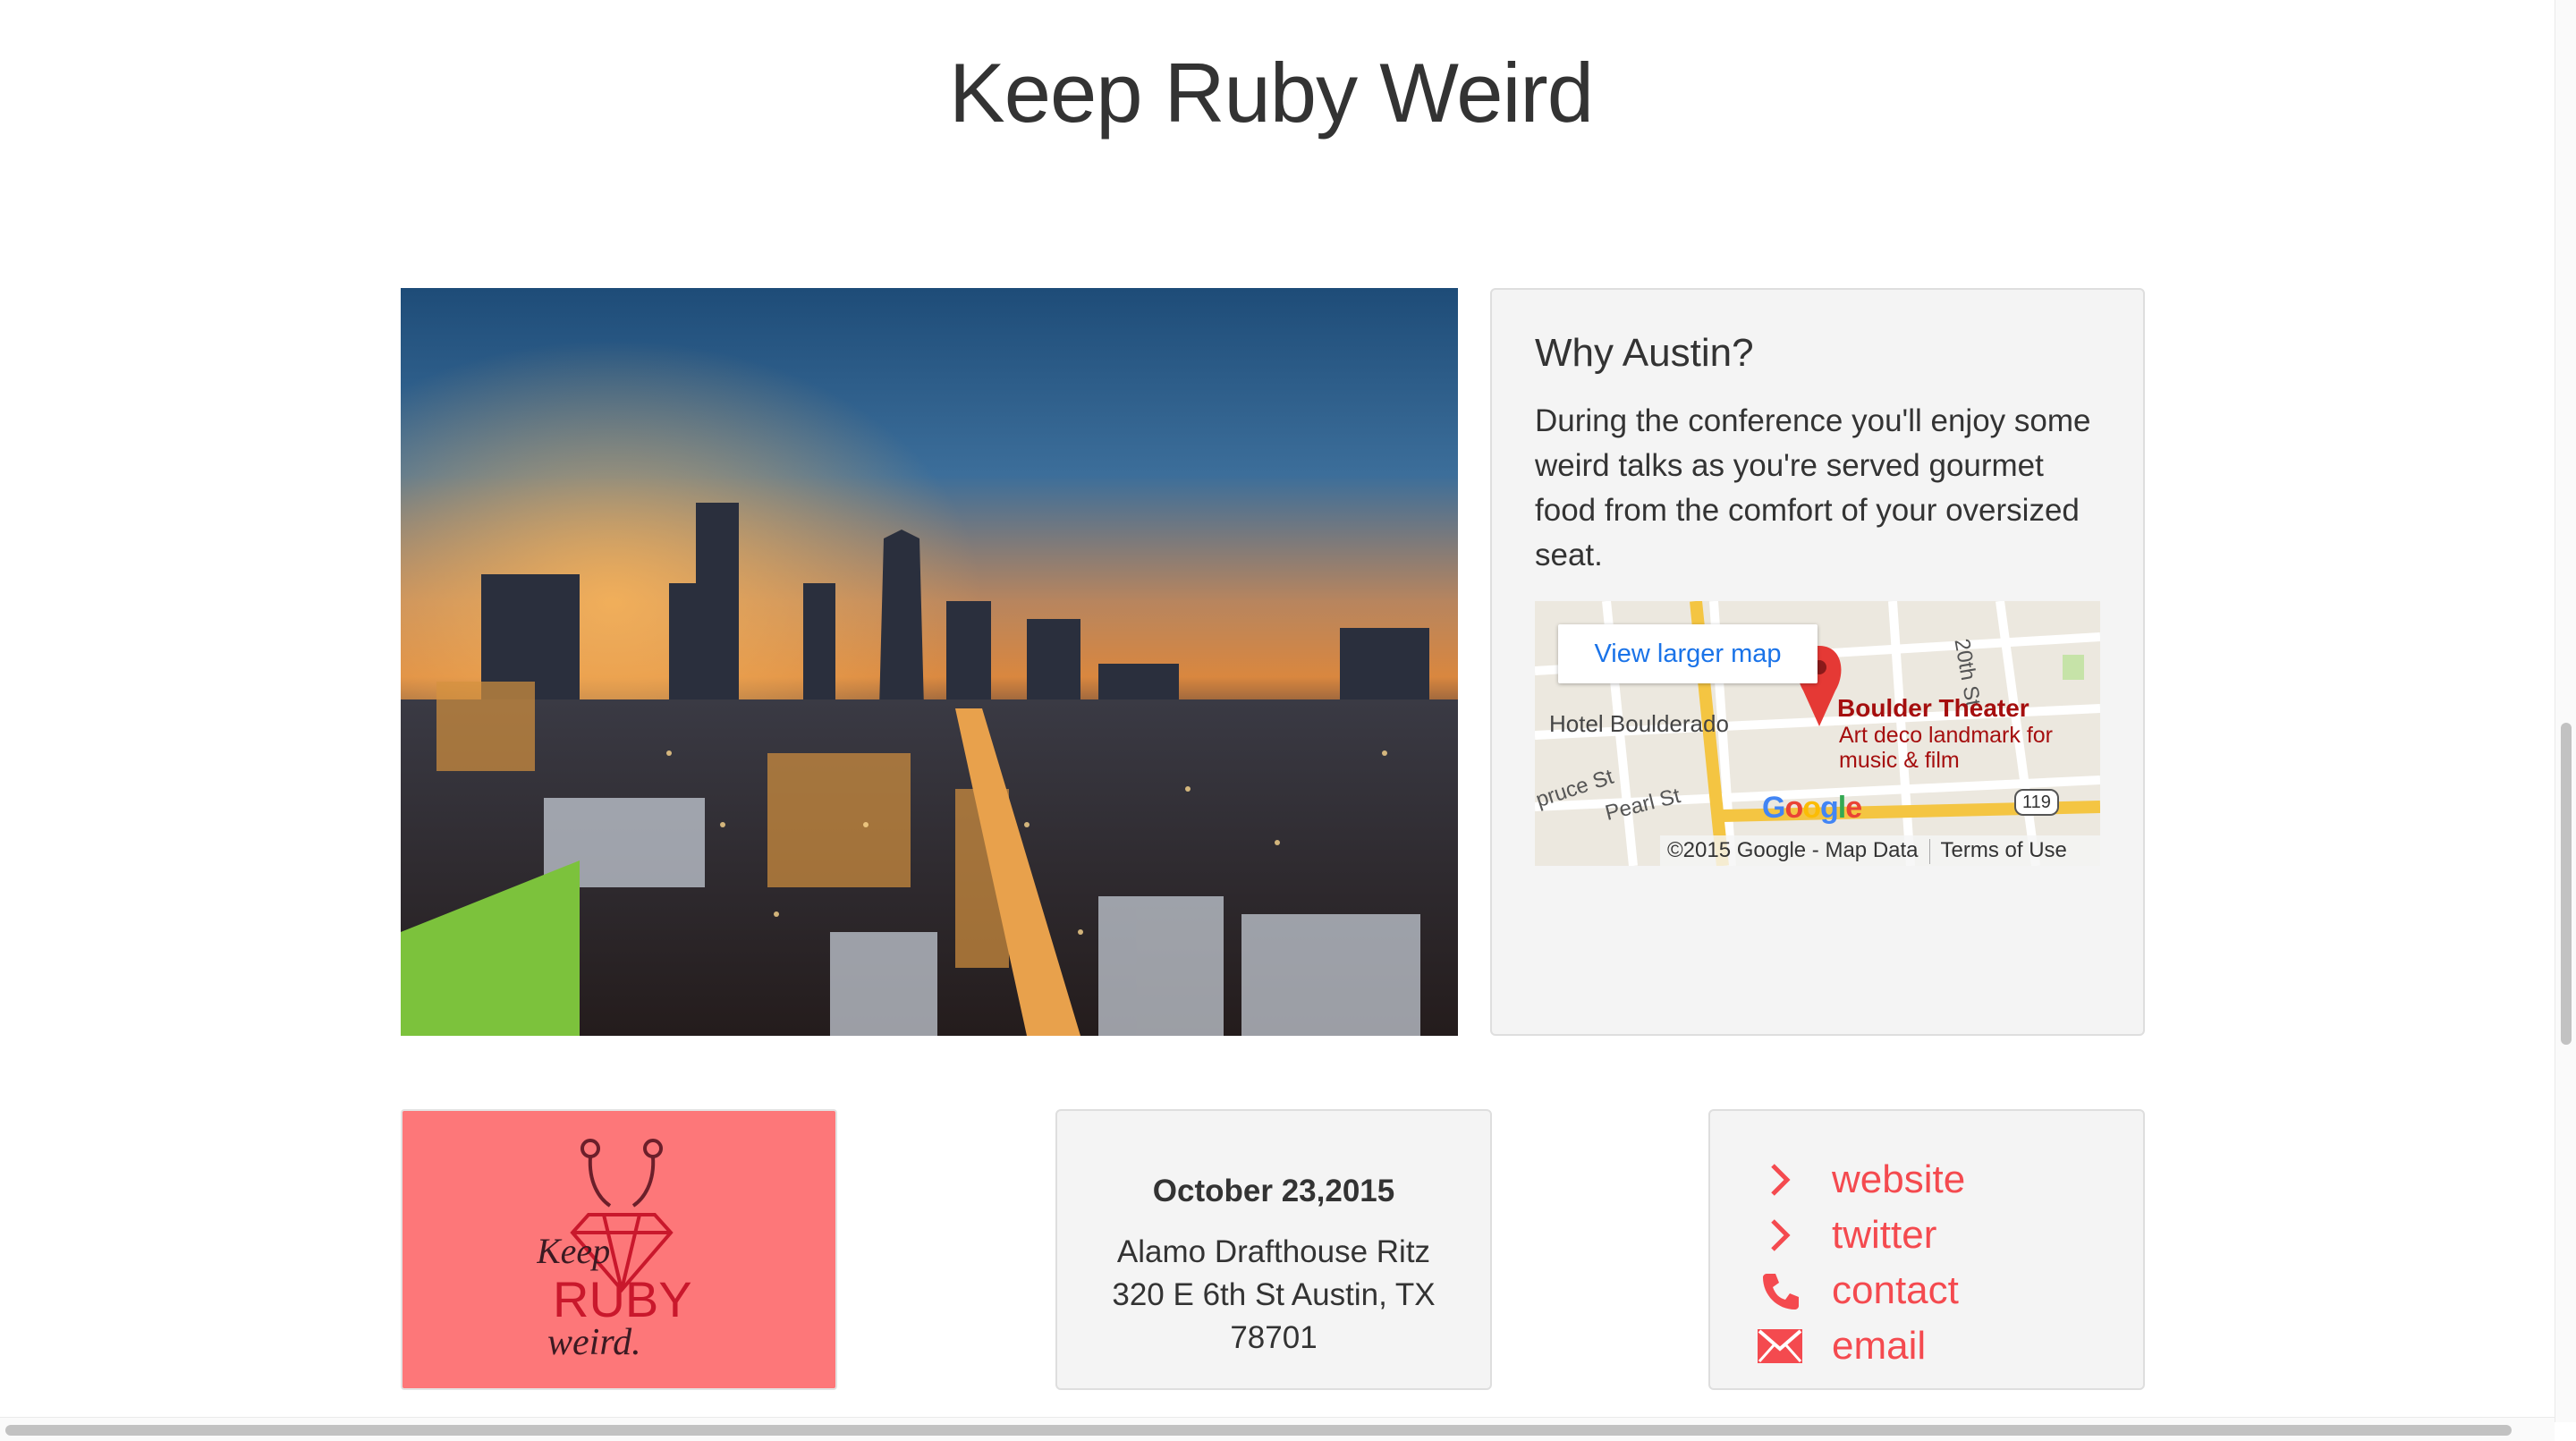 The image size is (2576, 1441). What do you see at coordinates (1688, 653) in the screenshot?
I see `view-larger-map-button: View larger map` at bounding box center [1688, 653].